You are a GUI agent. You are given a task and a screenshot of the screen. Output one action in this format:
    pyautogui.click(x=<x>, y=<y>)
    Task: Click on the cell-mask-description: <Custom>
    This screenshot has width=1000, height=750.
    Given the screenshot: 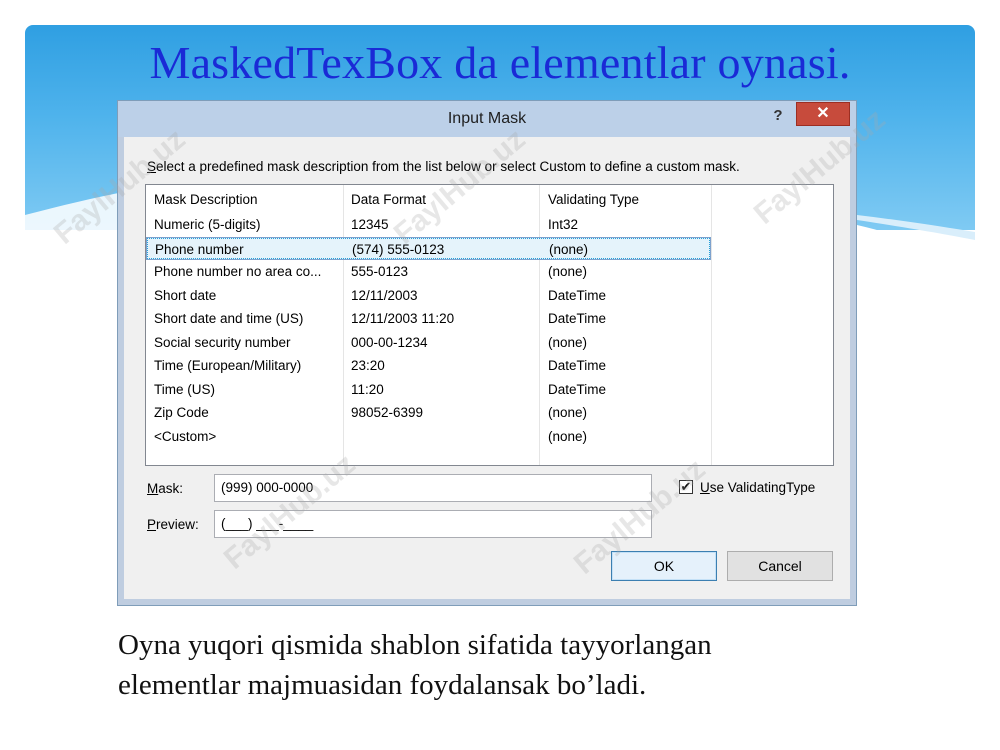 What is the action you would take?
    pyautogui.click(x=185, y=436)
    